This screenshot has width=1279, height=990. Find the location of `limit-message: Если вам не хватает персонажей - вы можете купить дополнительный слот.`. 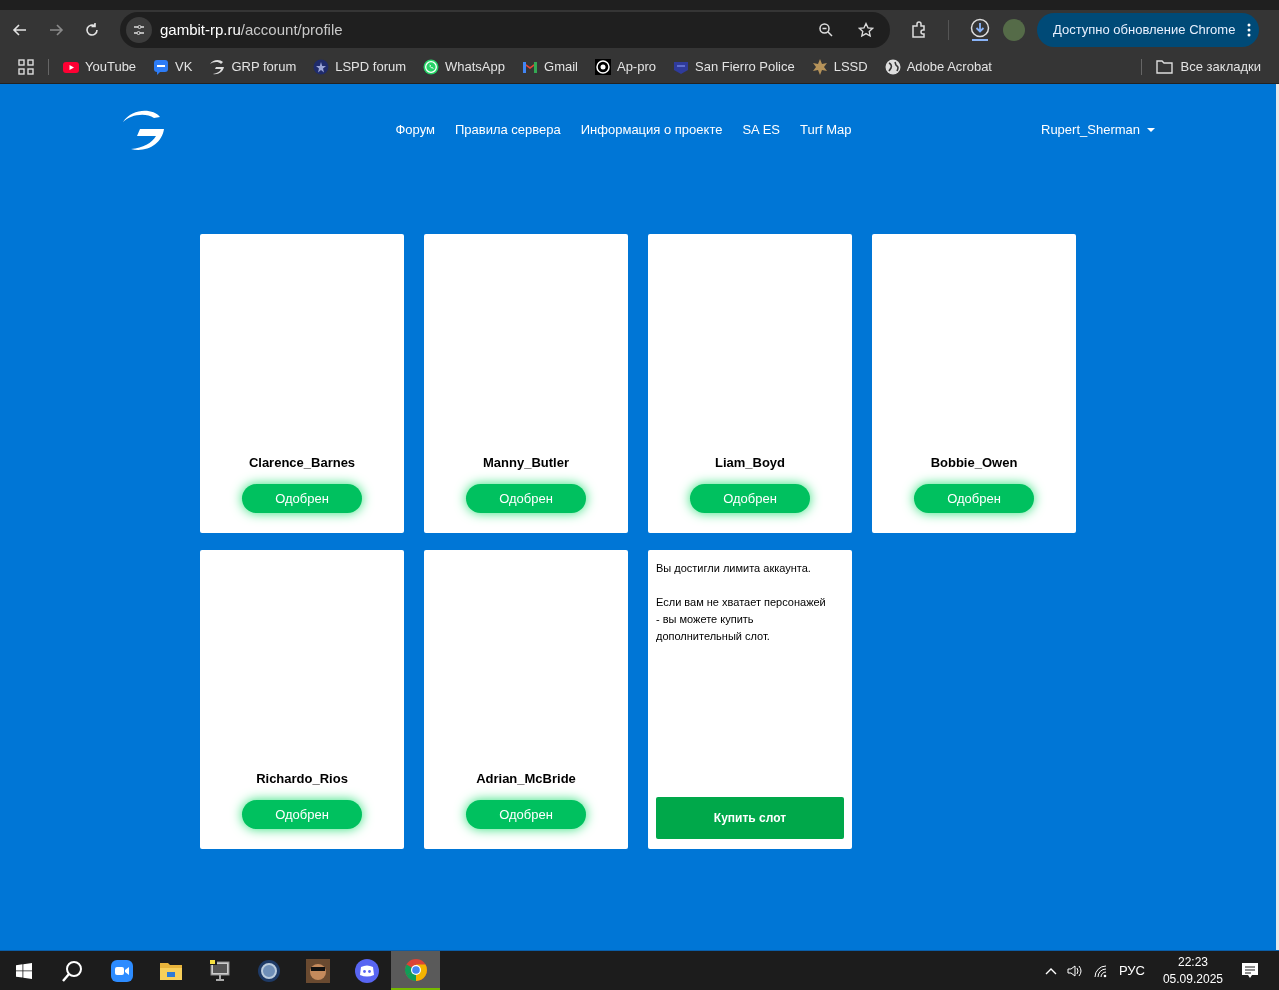

limit-message: Если вам не хватает персонажей - вы можете купить дополнительный слот. is located at coordinates (741, 619).